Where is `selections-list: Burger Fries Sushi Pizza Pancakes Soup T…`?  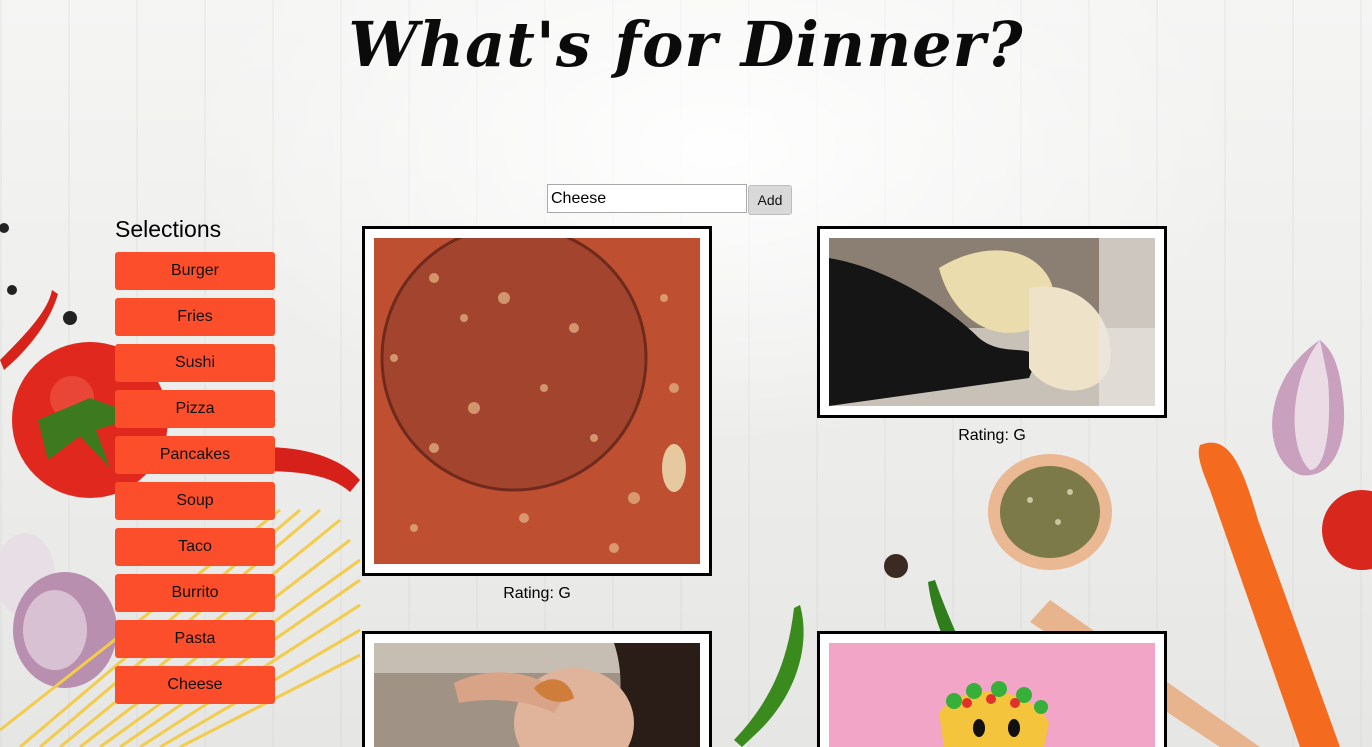 selections-list: Burger Fries Sushi Pizza Pancakes Soup T… is located at coordinates (195, 482).